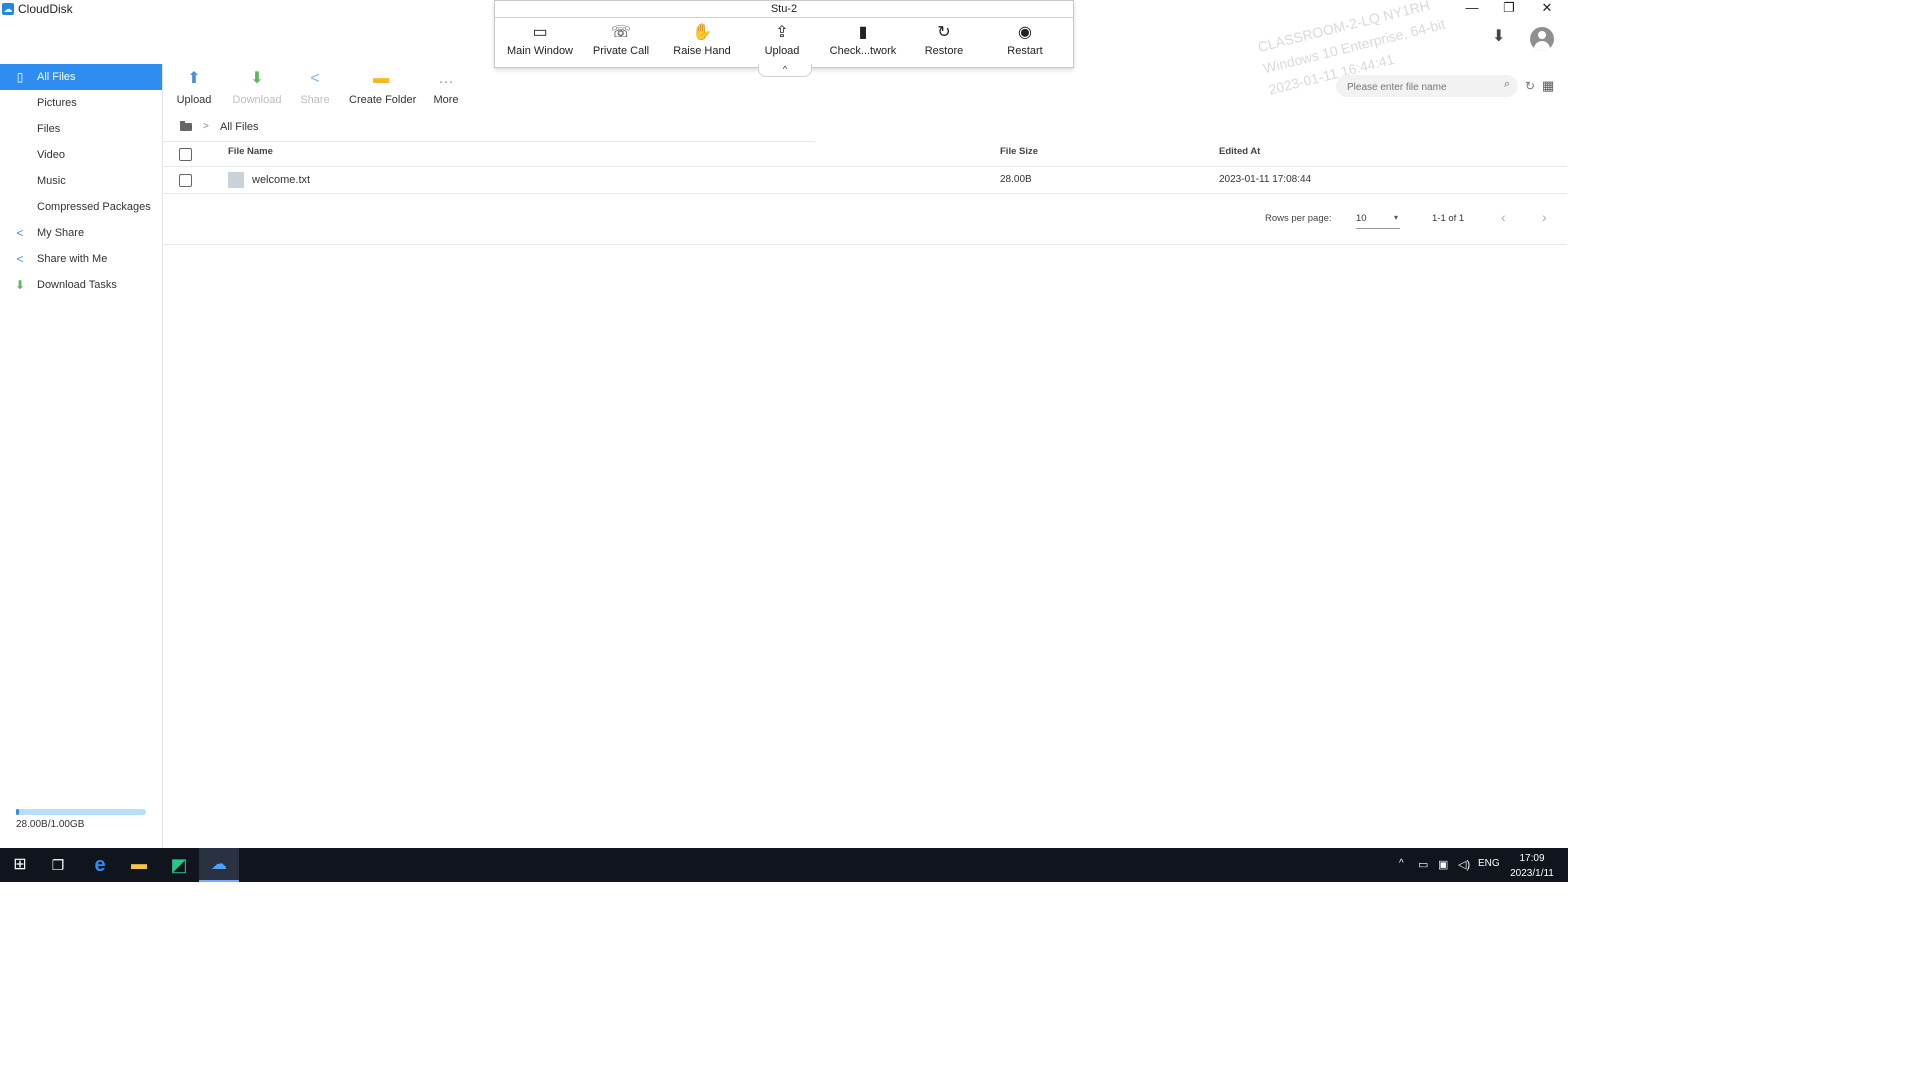 The width and height of the screenshot is (1920, 1080). Describe the element at coordinates (8, 9) in the screenshot. I see `clouddisk-logo-icon: ☁` at that location.